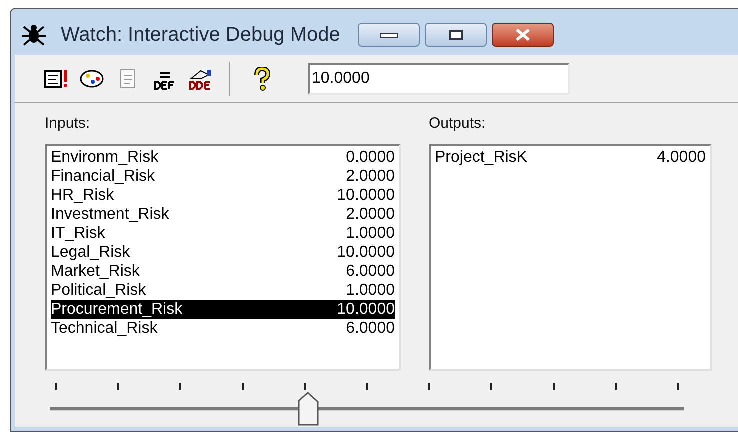  What do you see at coordinates (223, 328) in the screenshot?
I see `list-item: Technical_Risk 6.0000` at bounding box center [223, 328].